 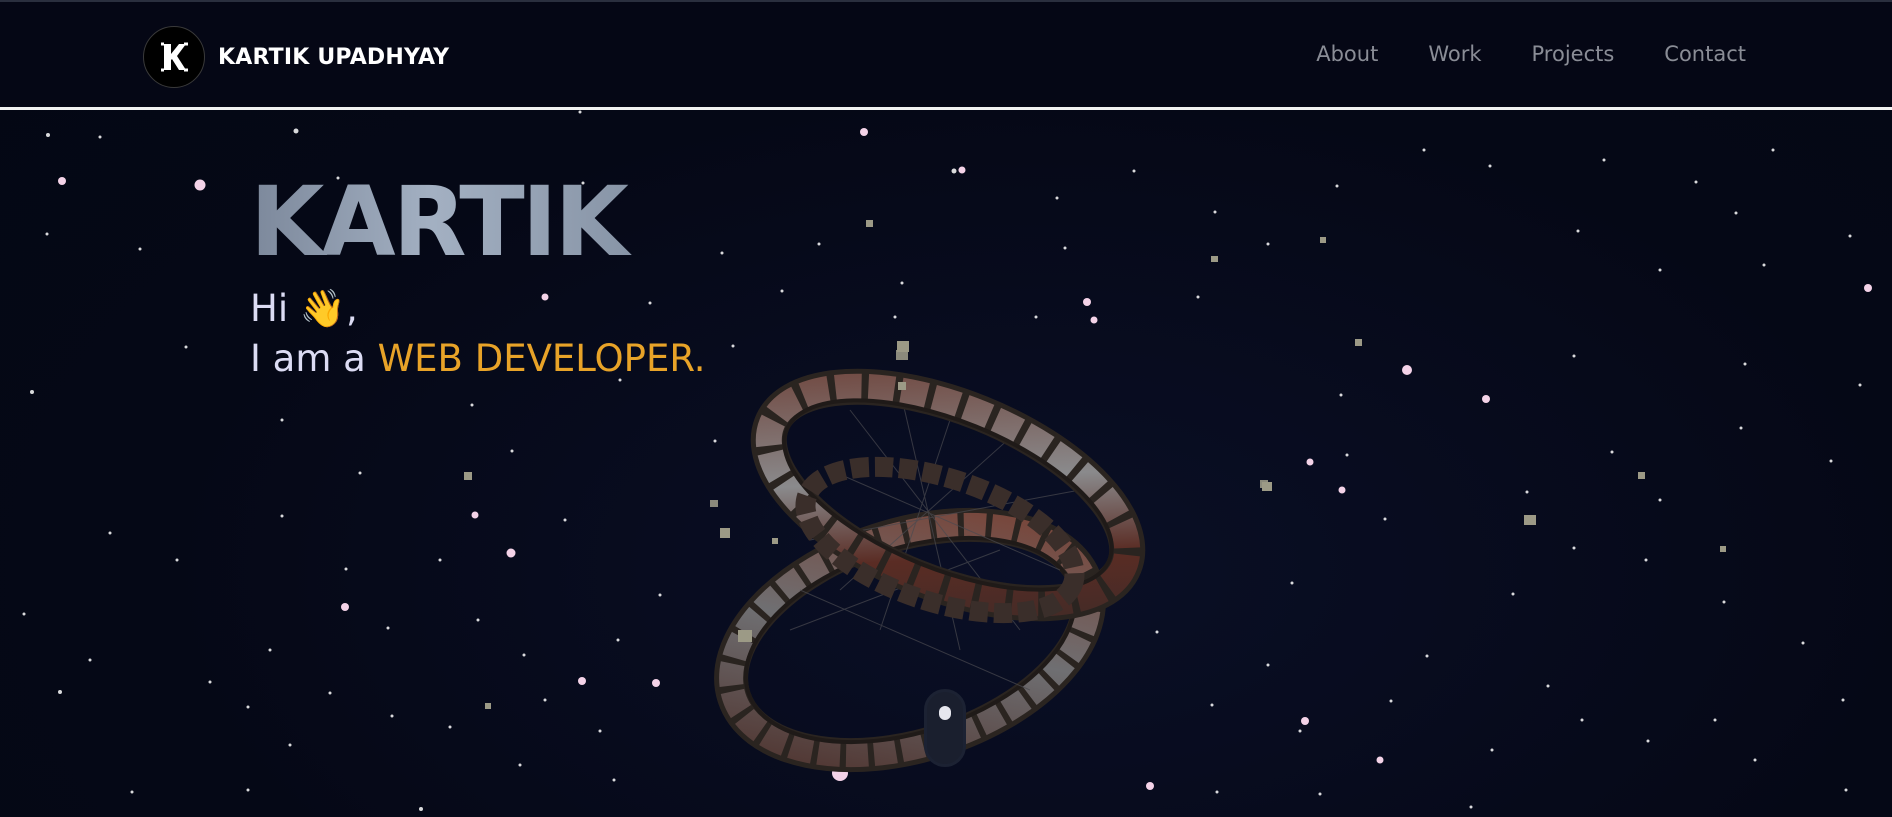 What do you see at coordinates (945, 713) in the screenshot?
I see `scroll-dot` at bounding box center [945, 713].